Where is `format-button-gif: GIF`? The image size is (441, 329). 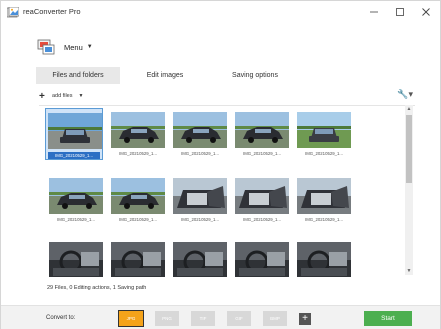 format-button-gif: GIF is located at coordinates (239, 318).